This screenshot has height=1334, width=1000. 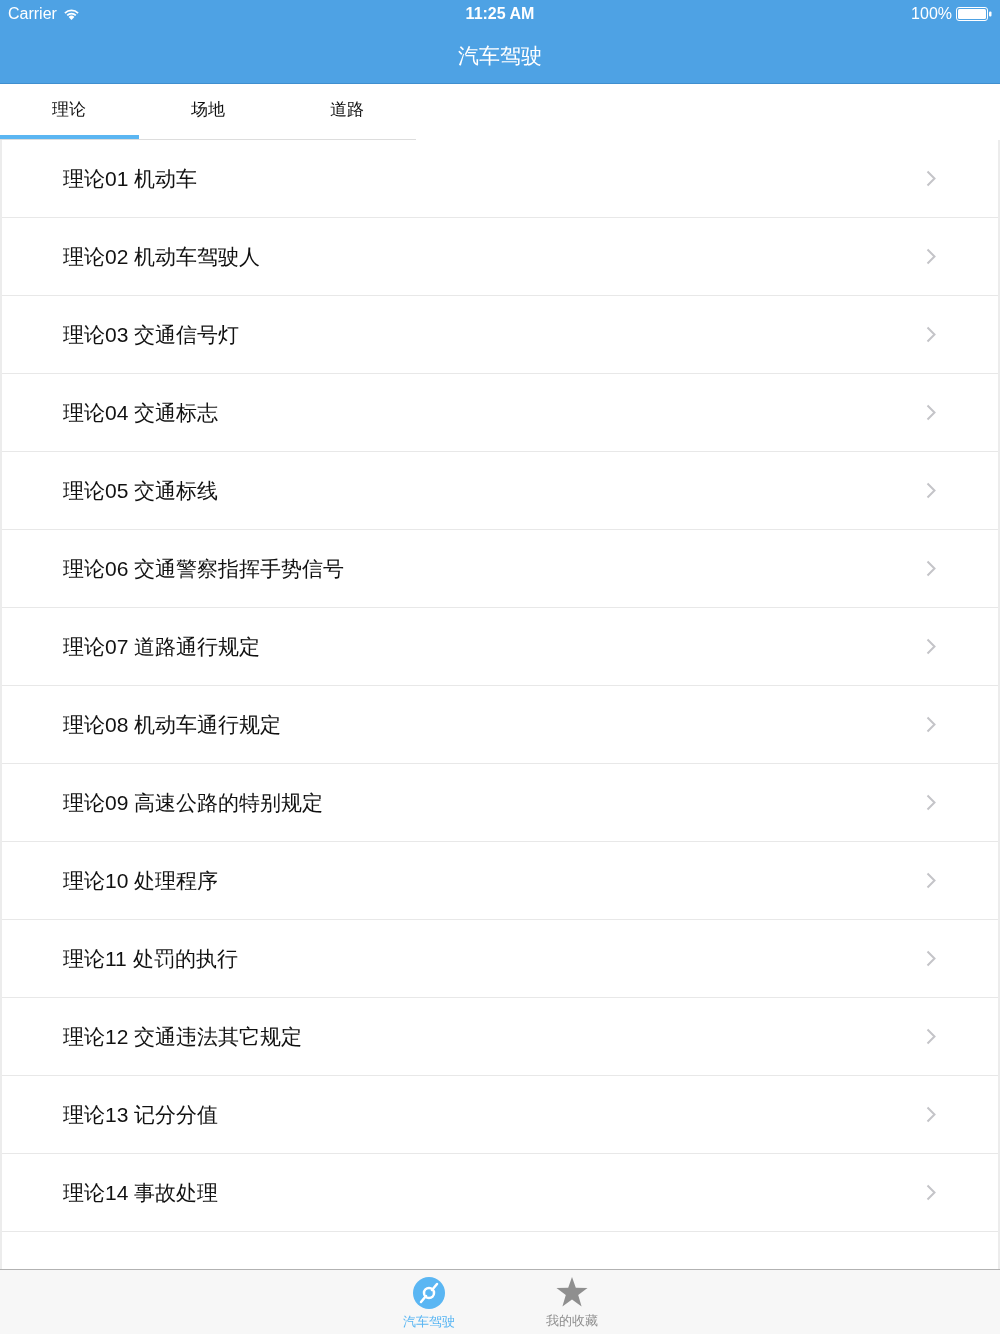 What do you see at coordinates (69, 111) in the screenshot?
I see `tab: 理论` at bounding box center [69, 111].